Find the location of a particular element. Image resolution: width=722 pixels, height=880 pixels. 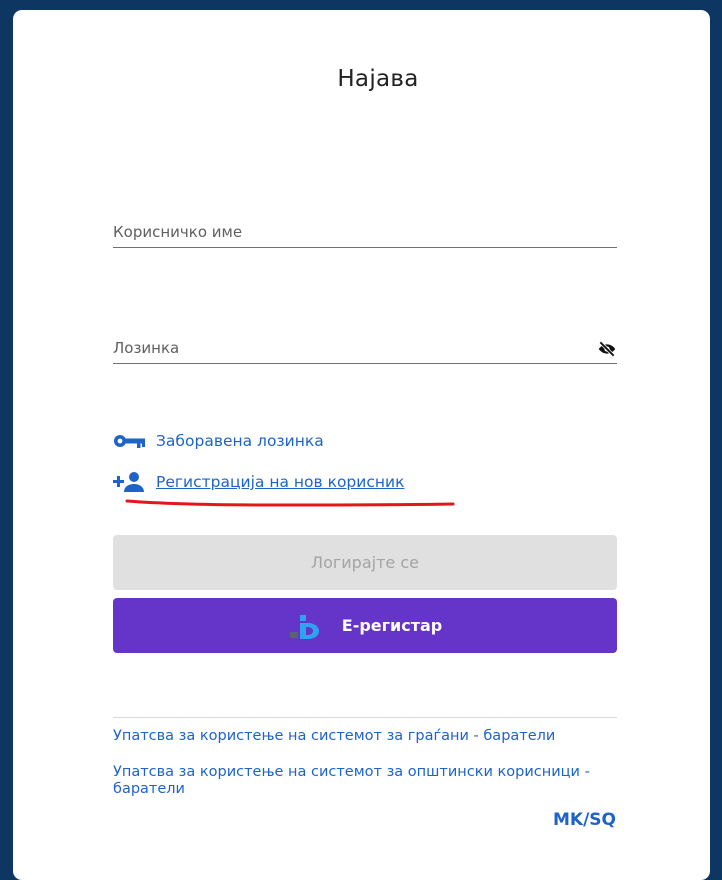

annotation-underline is located at coordinates (290, 503).